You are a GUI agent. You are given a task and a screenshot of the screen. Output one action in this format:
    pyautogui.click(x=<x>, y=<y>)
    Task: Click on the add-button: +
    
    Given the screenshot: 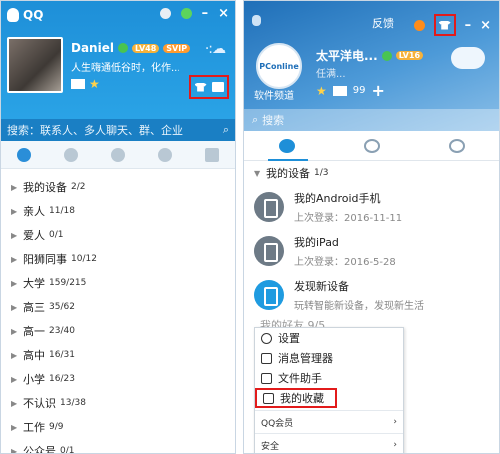 What is the action you would take?
    pyautogui.click(x=378, y=90)
    